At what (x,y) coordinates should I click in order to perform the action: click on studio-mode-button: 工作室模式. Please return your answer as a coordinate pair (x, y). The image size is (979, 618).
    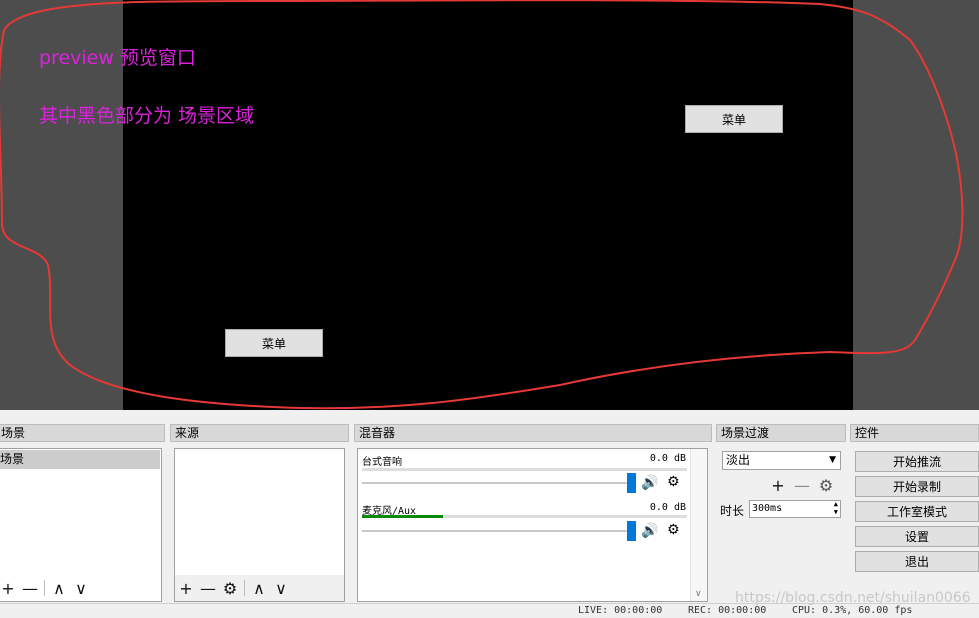
    Looking at the image, I should click on (917, 511).